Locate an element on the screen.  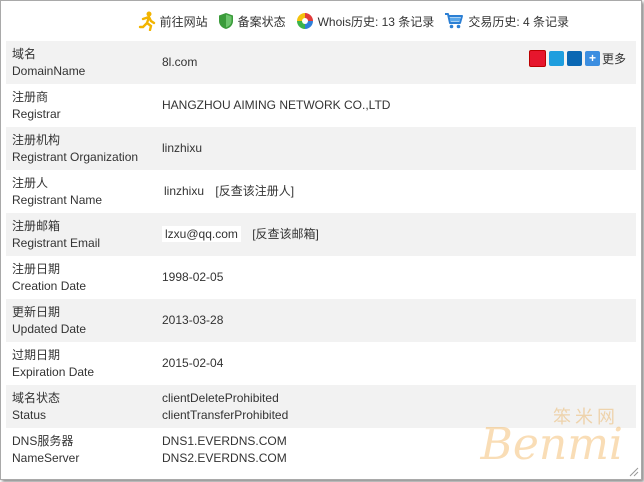
top-toolbar: 前往网站 备案状态 Whois历史: 13 条记录 交易历史: 4 条记录 is located at coordinates (321, 21).